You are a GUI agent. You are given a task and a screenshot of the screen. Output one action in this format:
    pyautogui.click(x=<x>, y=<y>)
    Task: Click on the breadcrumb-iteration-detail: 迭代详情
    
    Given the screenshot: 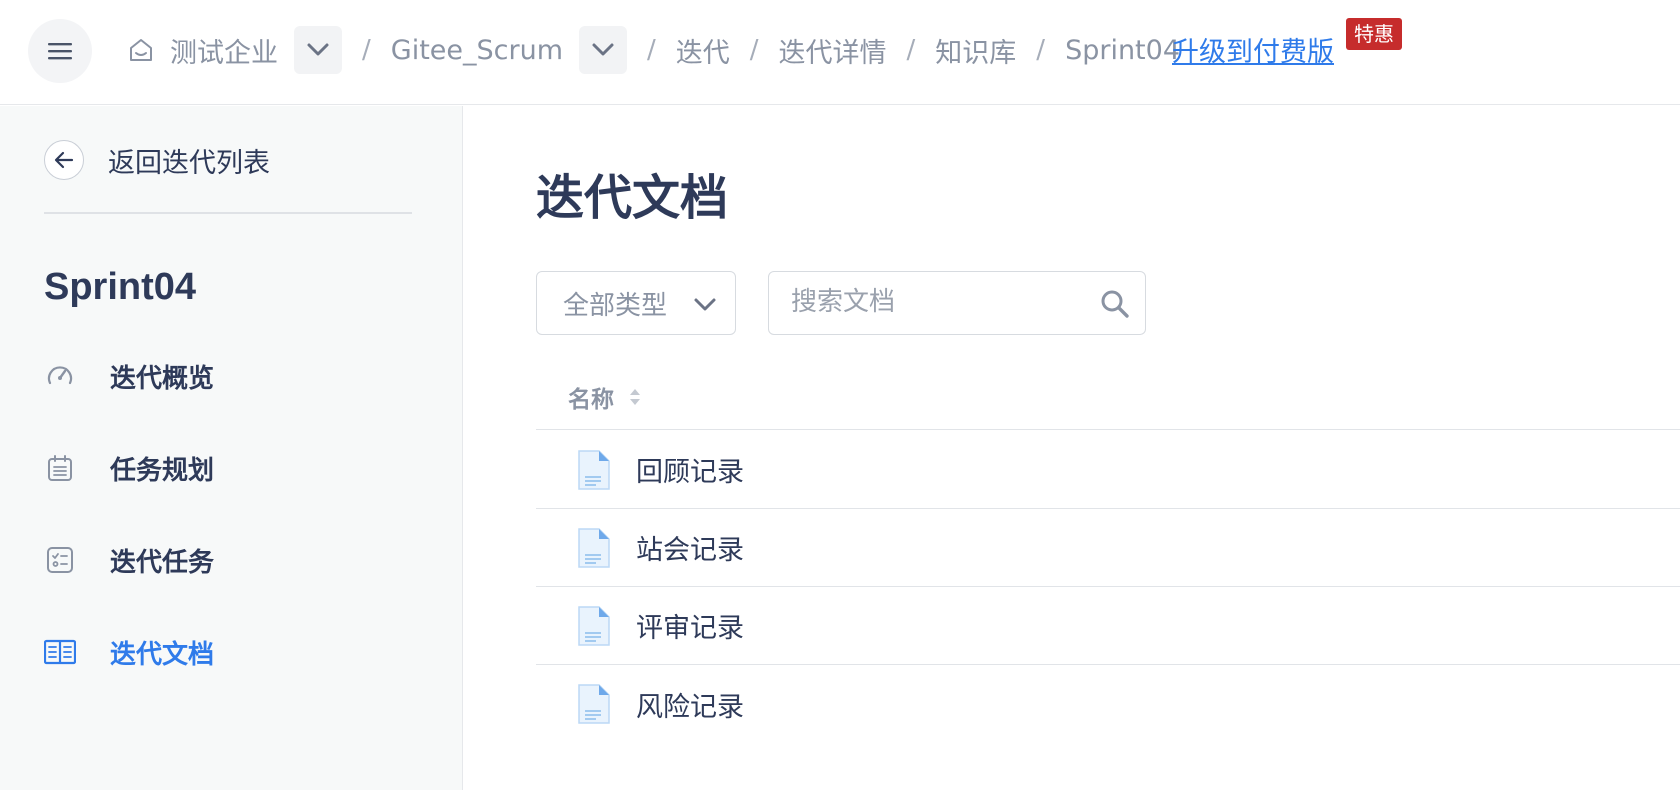 What is the action you would take?
    pyautogui.click(x=833, y=50)
    